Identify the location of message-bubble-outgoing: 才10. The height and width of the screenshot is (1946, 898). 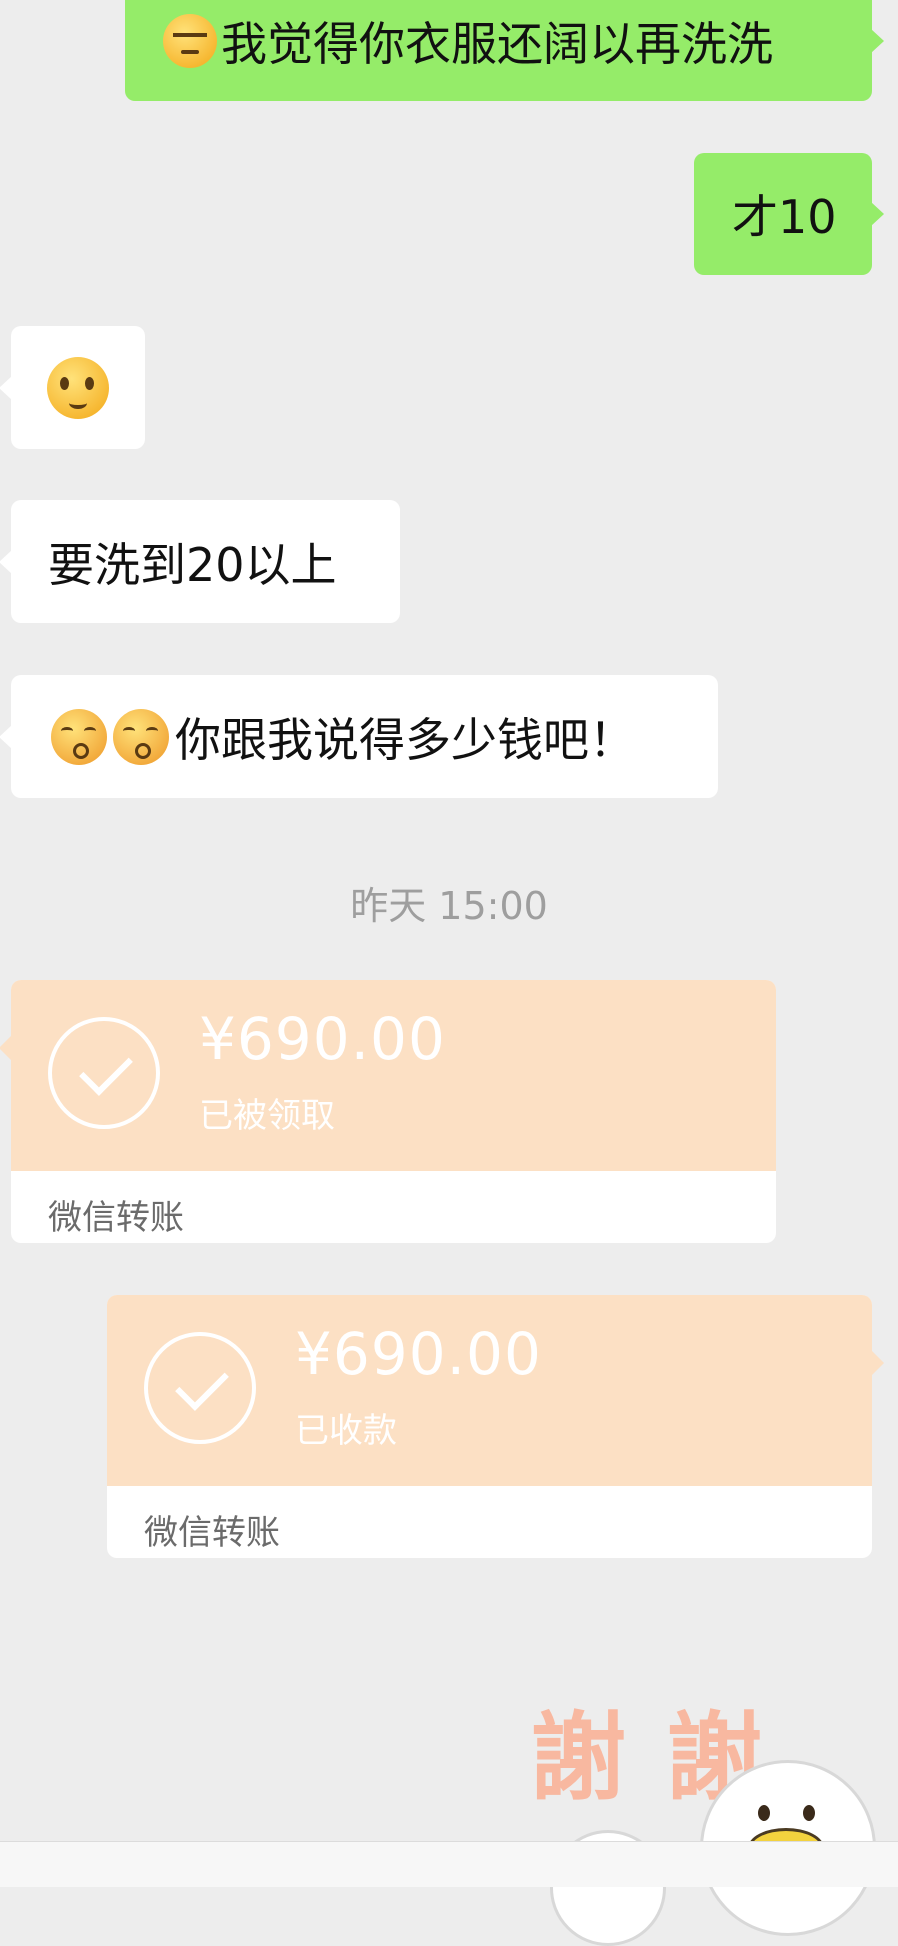
(789, 214).